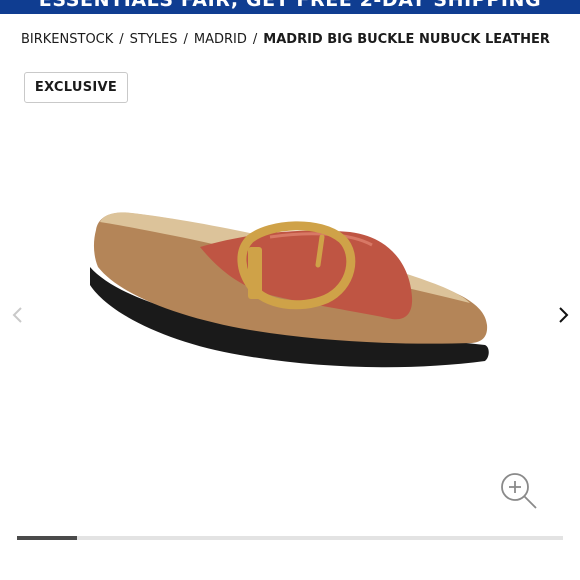 This screenshot has height=580, width=580. What do you see at coordinates (406, 39) in the screenshot?
I see `breadcrumb-current: MADRID BIG BUCKLE NUBUCK LEATHER` at bounding box center [406, 39].